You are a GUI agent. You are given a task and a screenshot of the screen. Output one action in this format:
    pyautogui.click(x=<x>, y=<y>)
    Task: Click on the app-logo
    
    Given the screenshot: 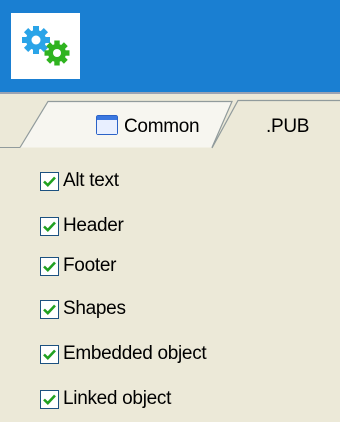 What is the action you would take?
    pyautogui.click(x=45, y=46)
    